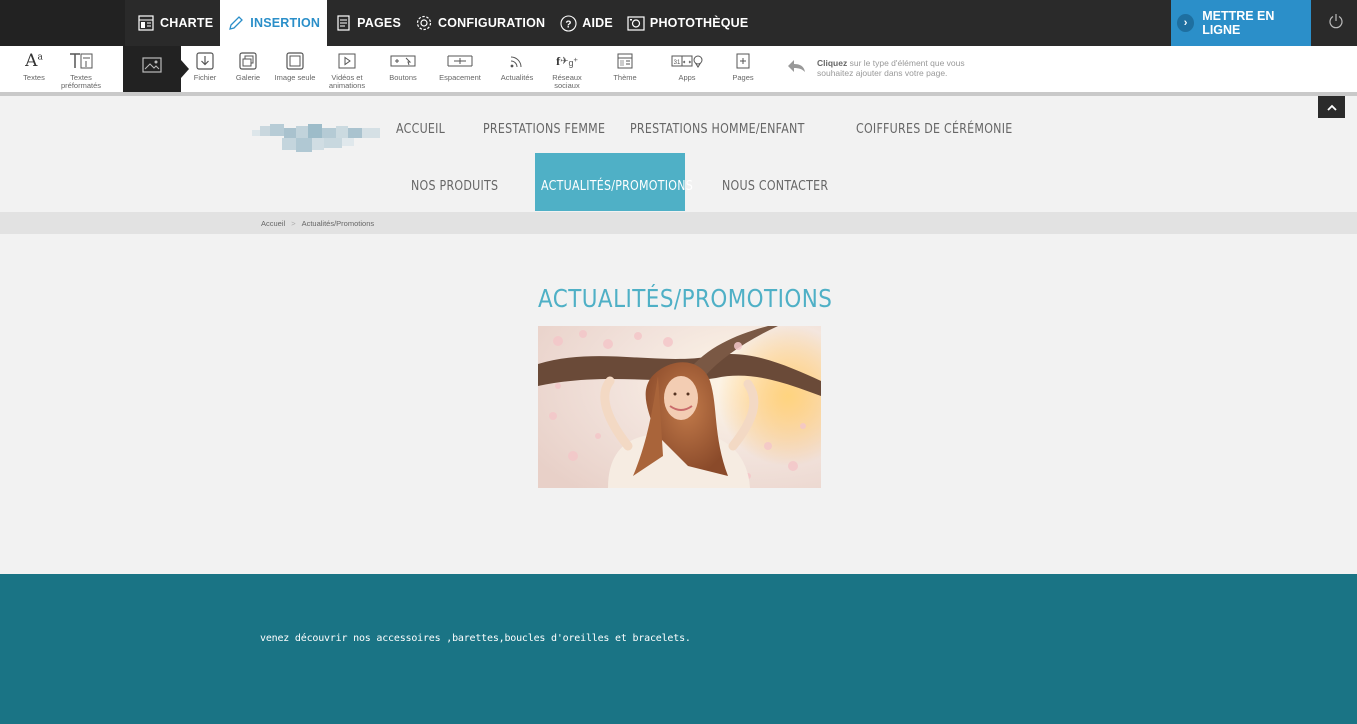 This screenshot has width=1357, height=724. I want to click on tool-espacement: Espacement, so click(460, 69).